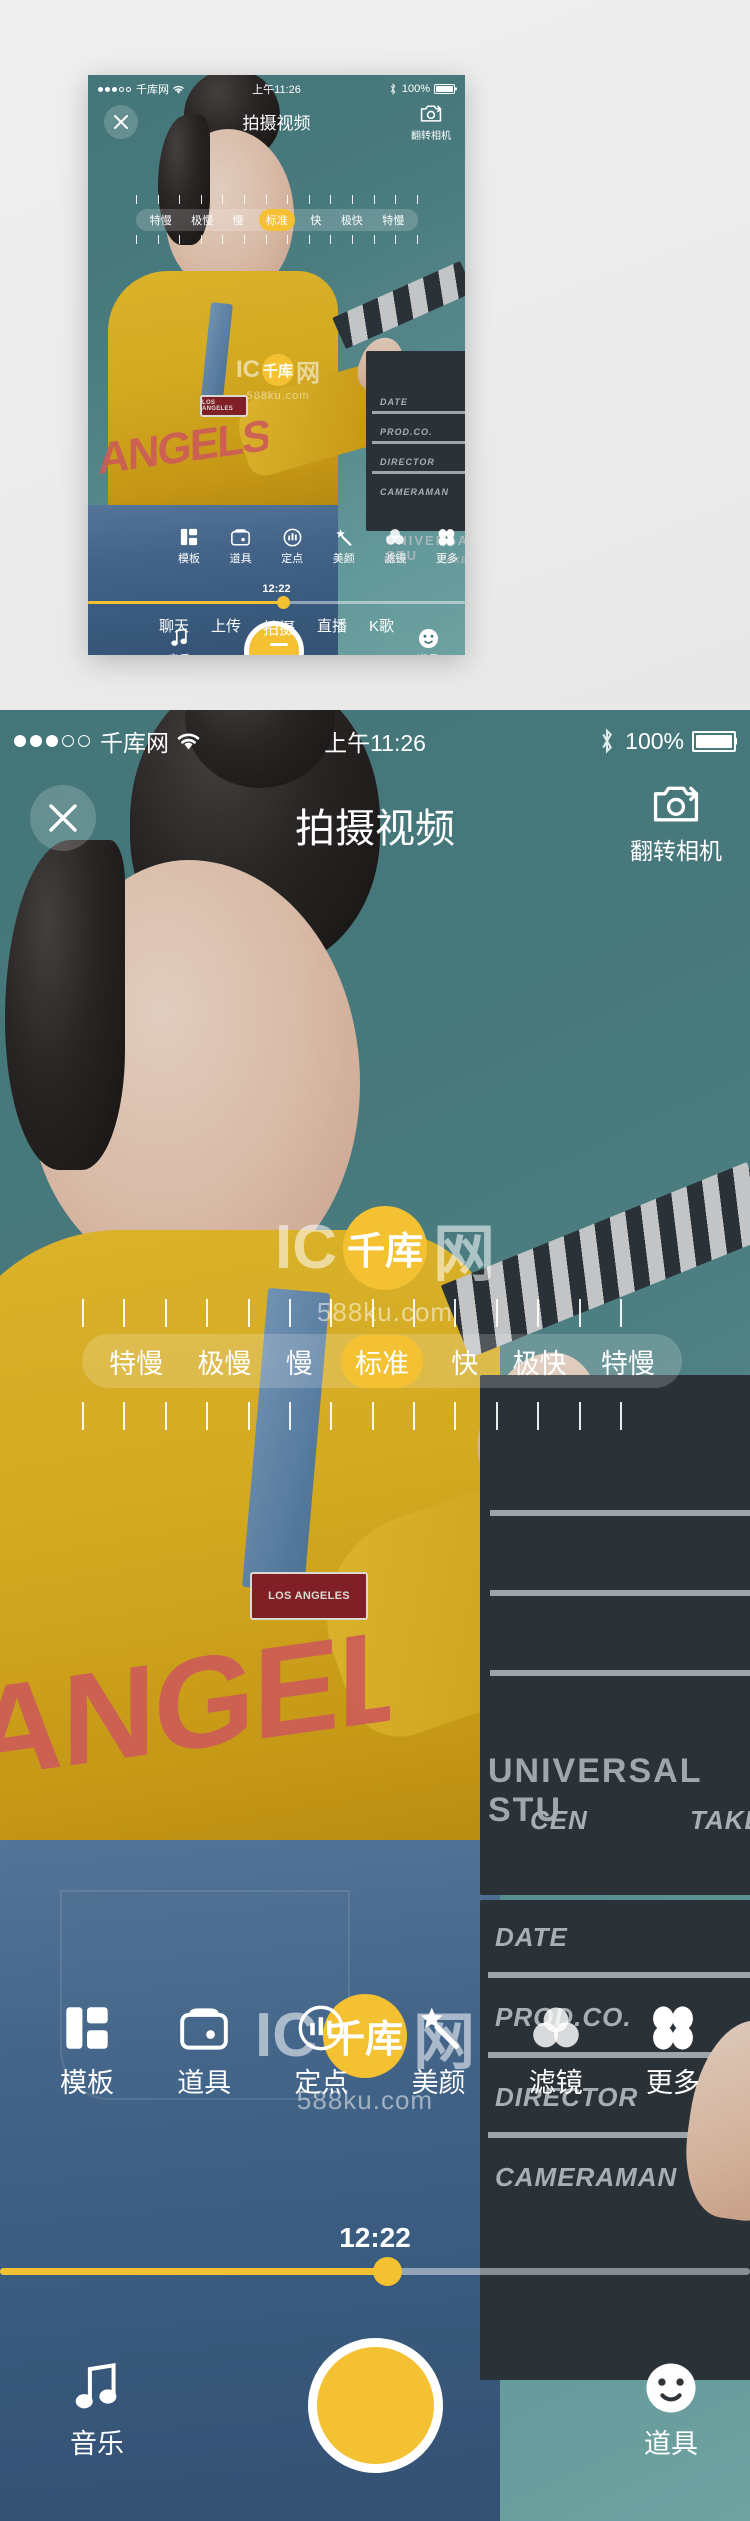 Image resolution: width=750 pixels, height=2521 pixels. I want to click on speed-ticks-top, so click(277, 199).